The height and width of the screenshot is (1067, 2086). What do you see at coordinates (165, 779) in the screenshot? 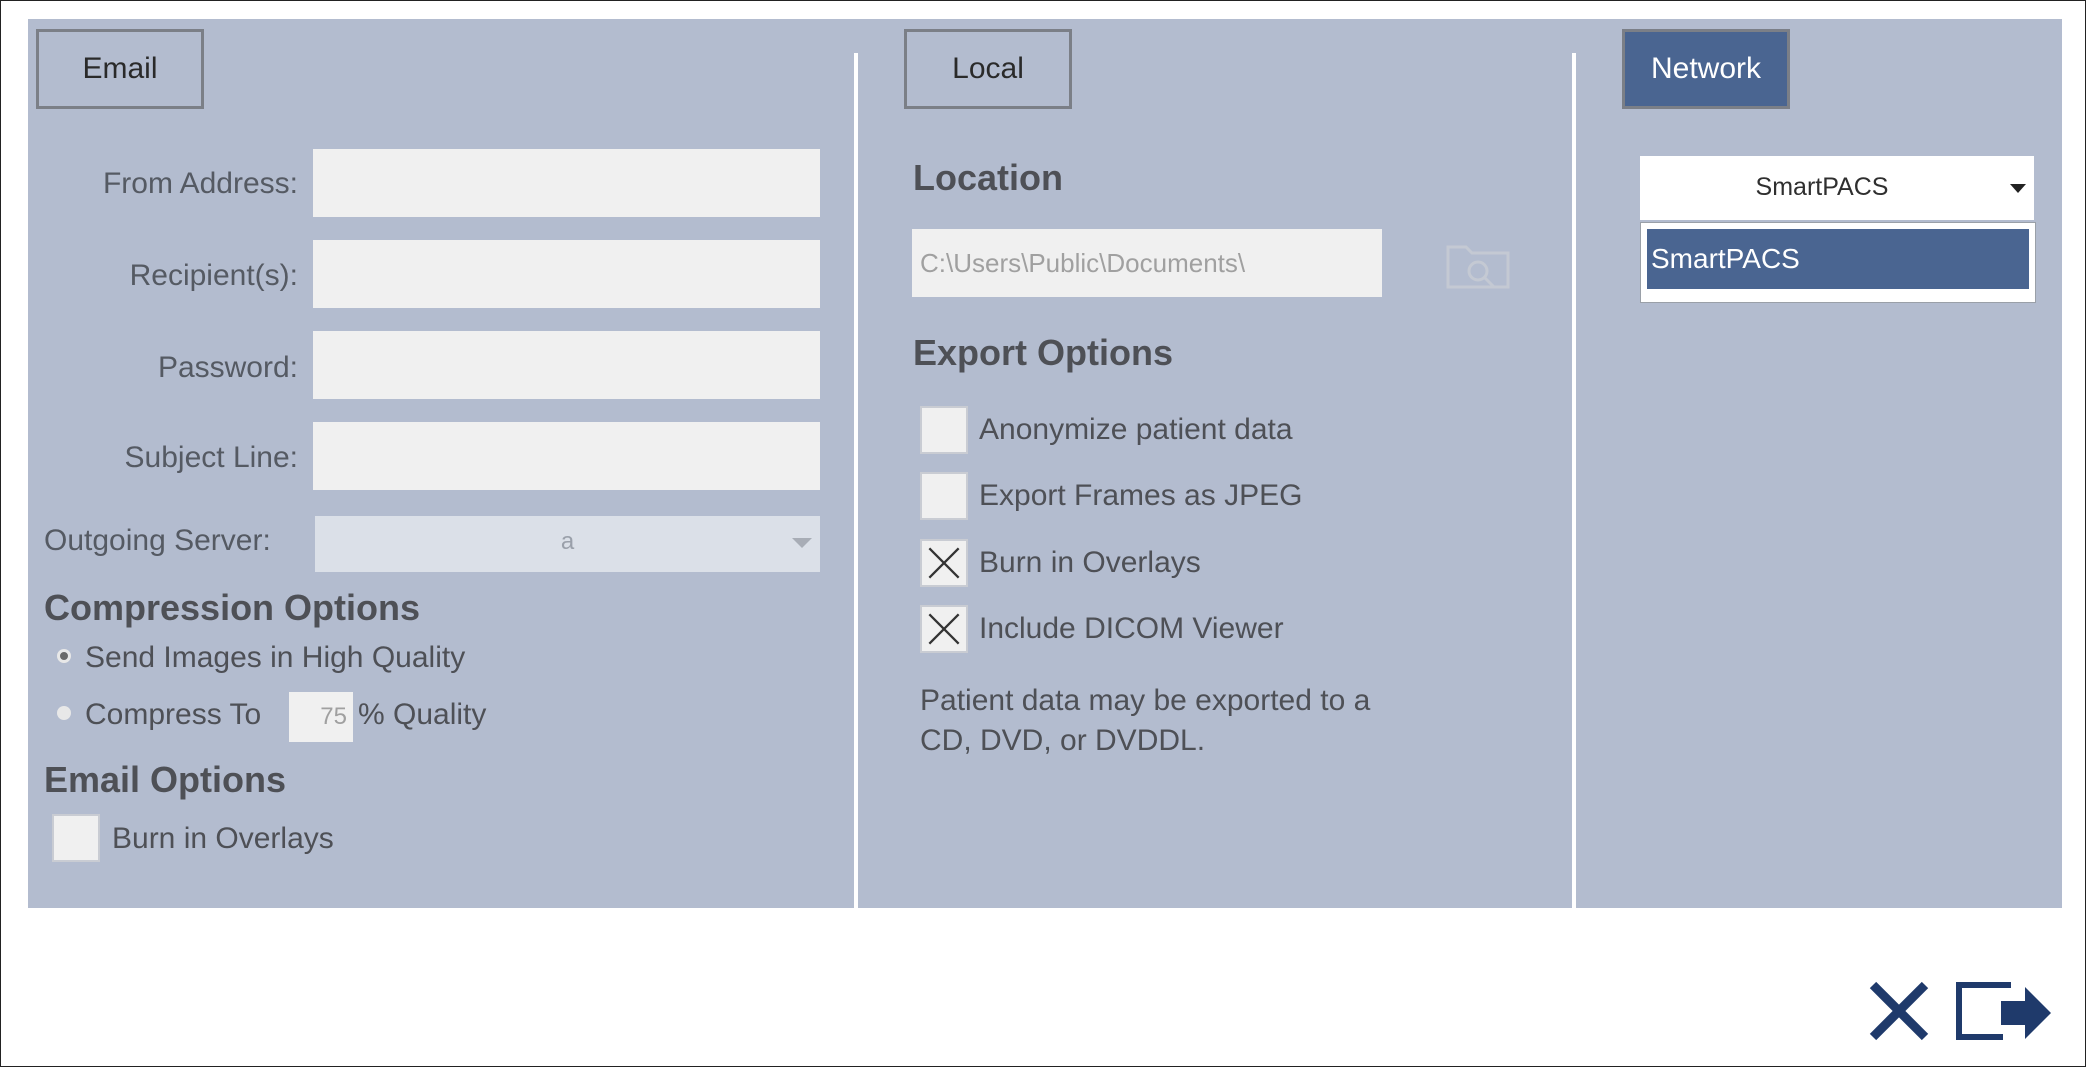
I see `email-options-heading: Email Options` at bounding box center [165, 779].